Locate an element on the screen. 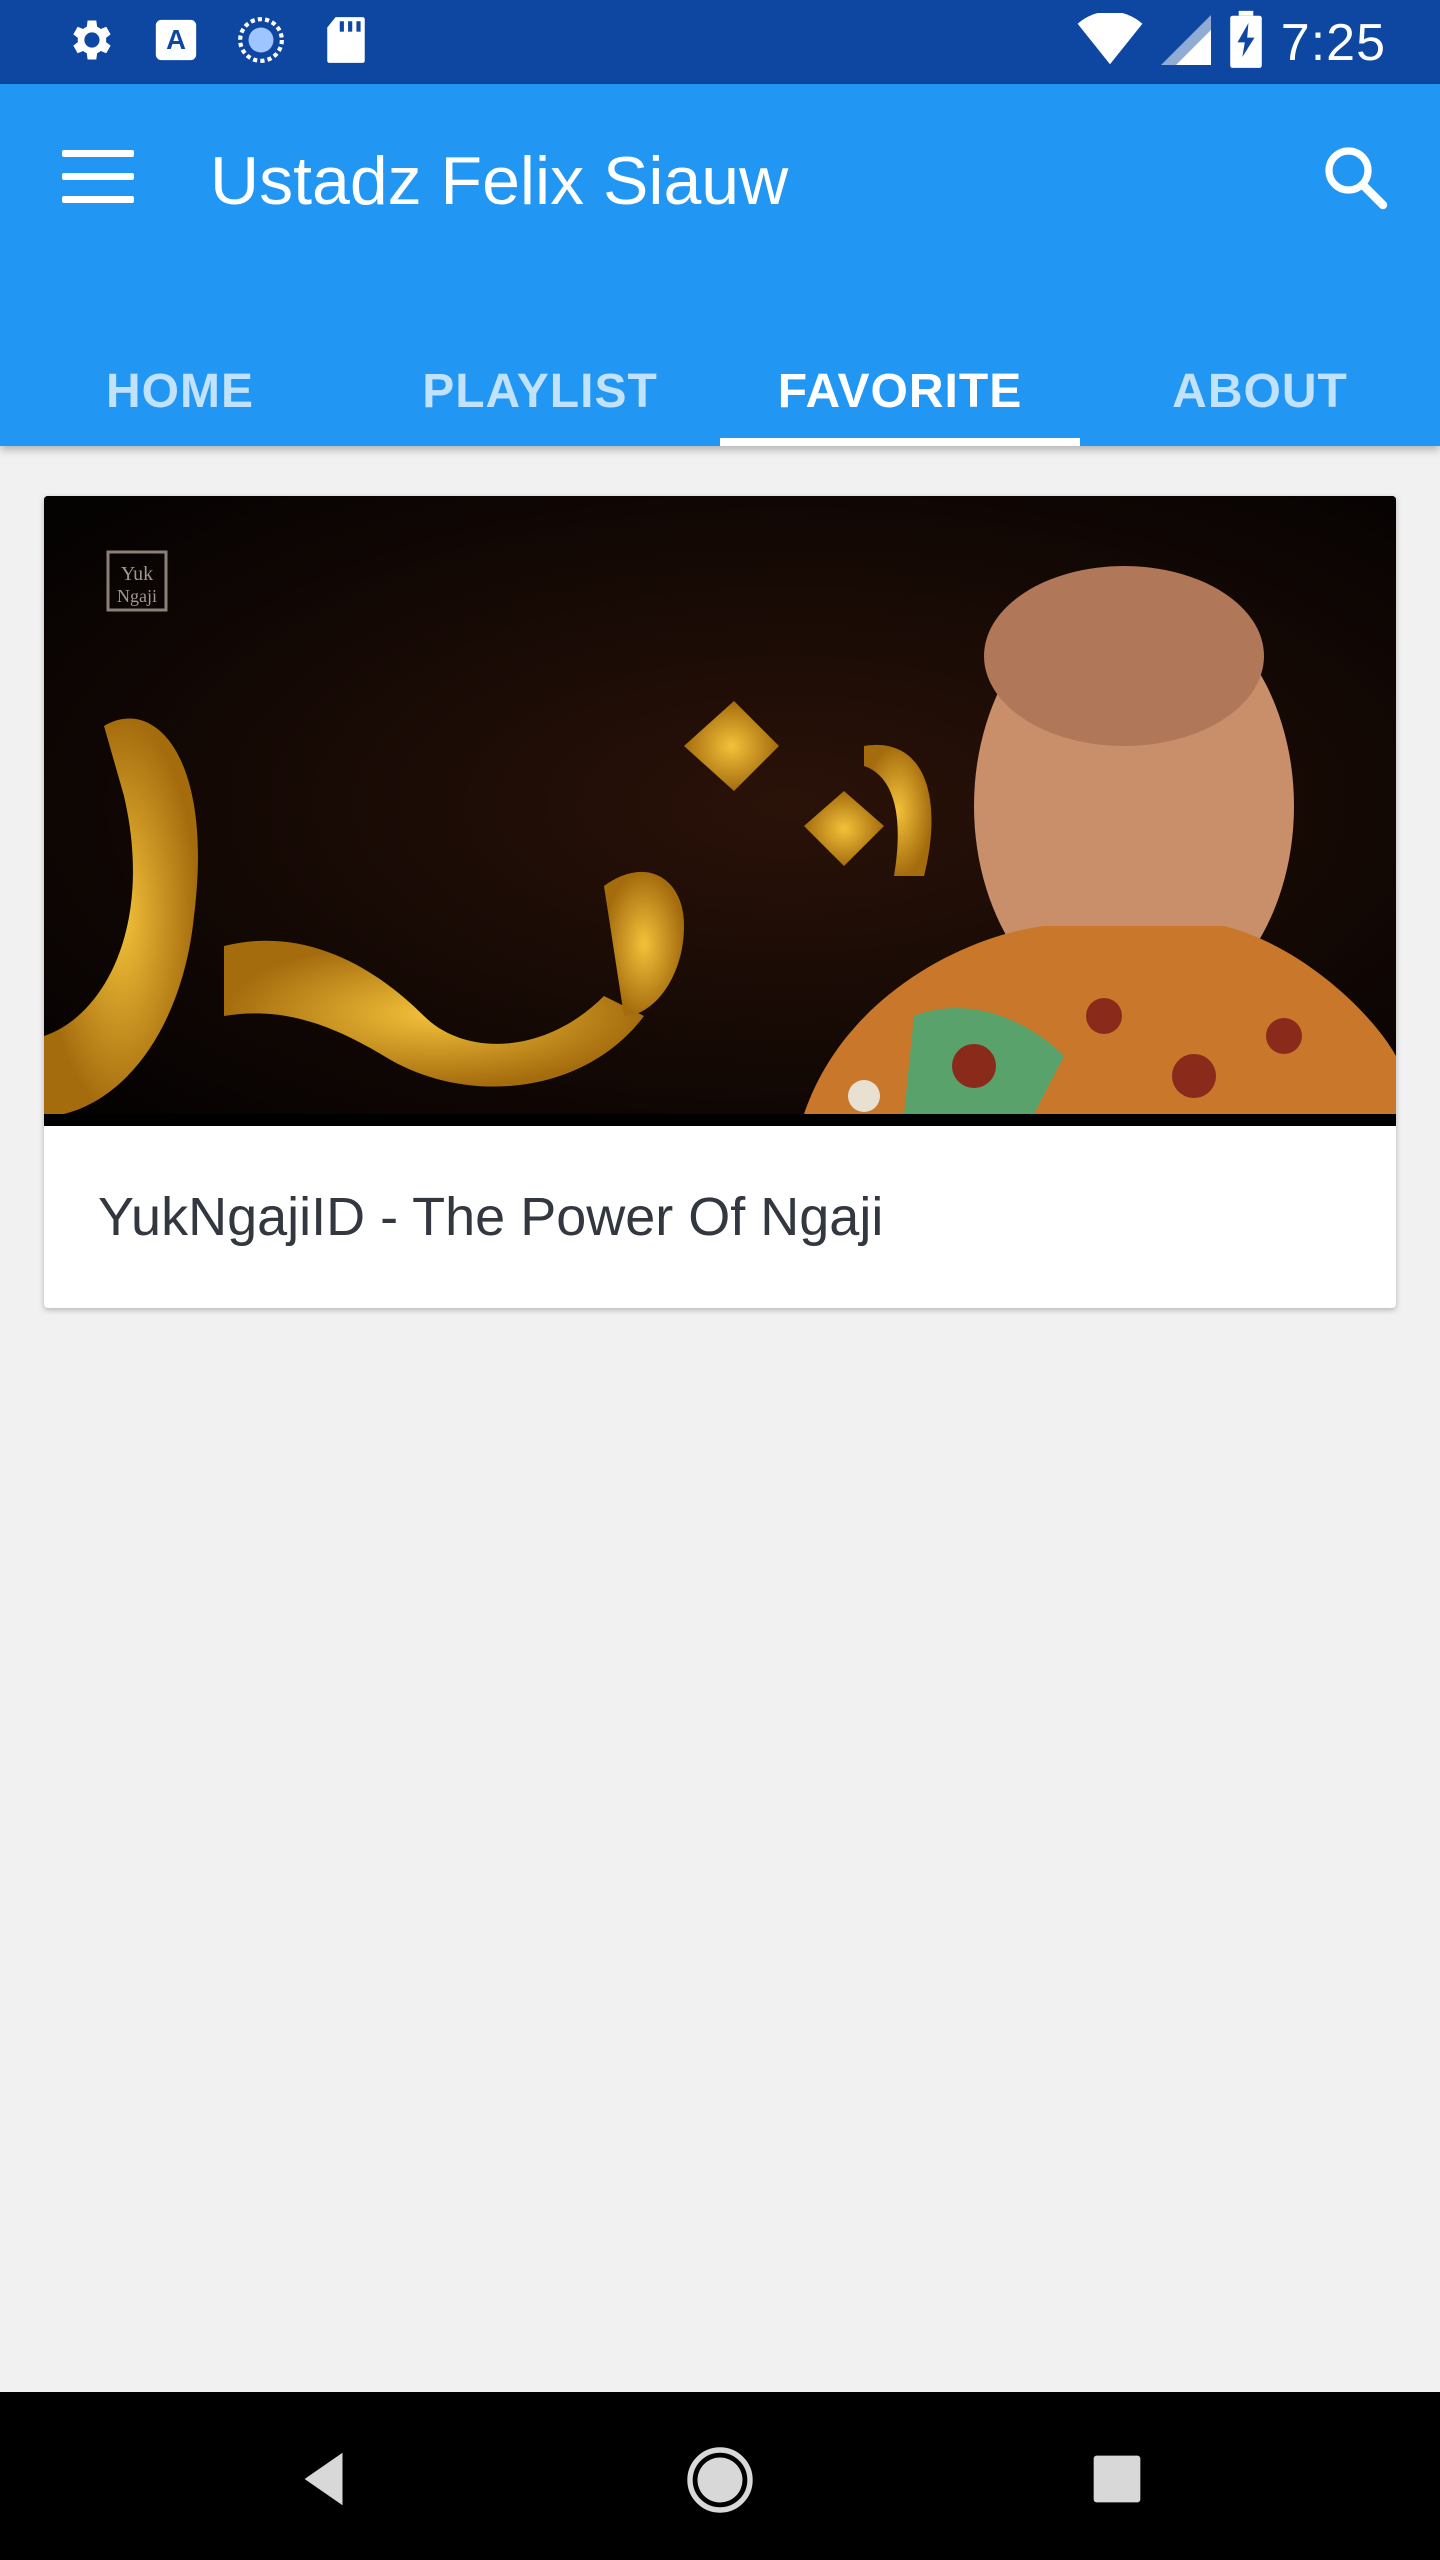 This screenshot has height=2560, width=1440. svg-text: Ngaji is located at coordinates (137, 596).